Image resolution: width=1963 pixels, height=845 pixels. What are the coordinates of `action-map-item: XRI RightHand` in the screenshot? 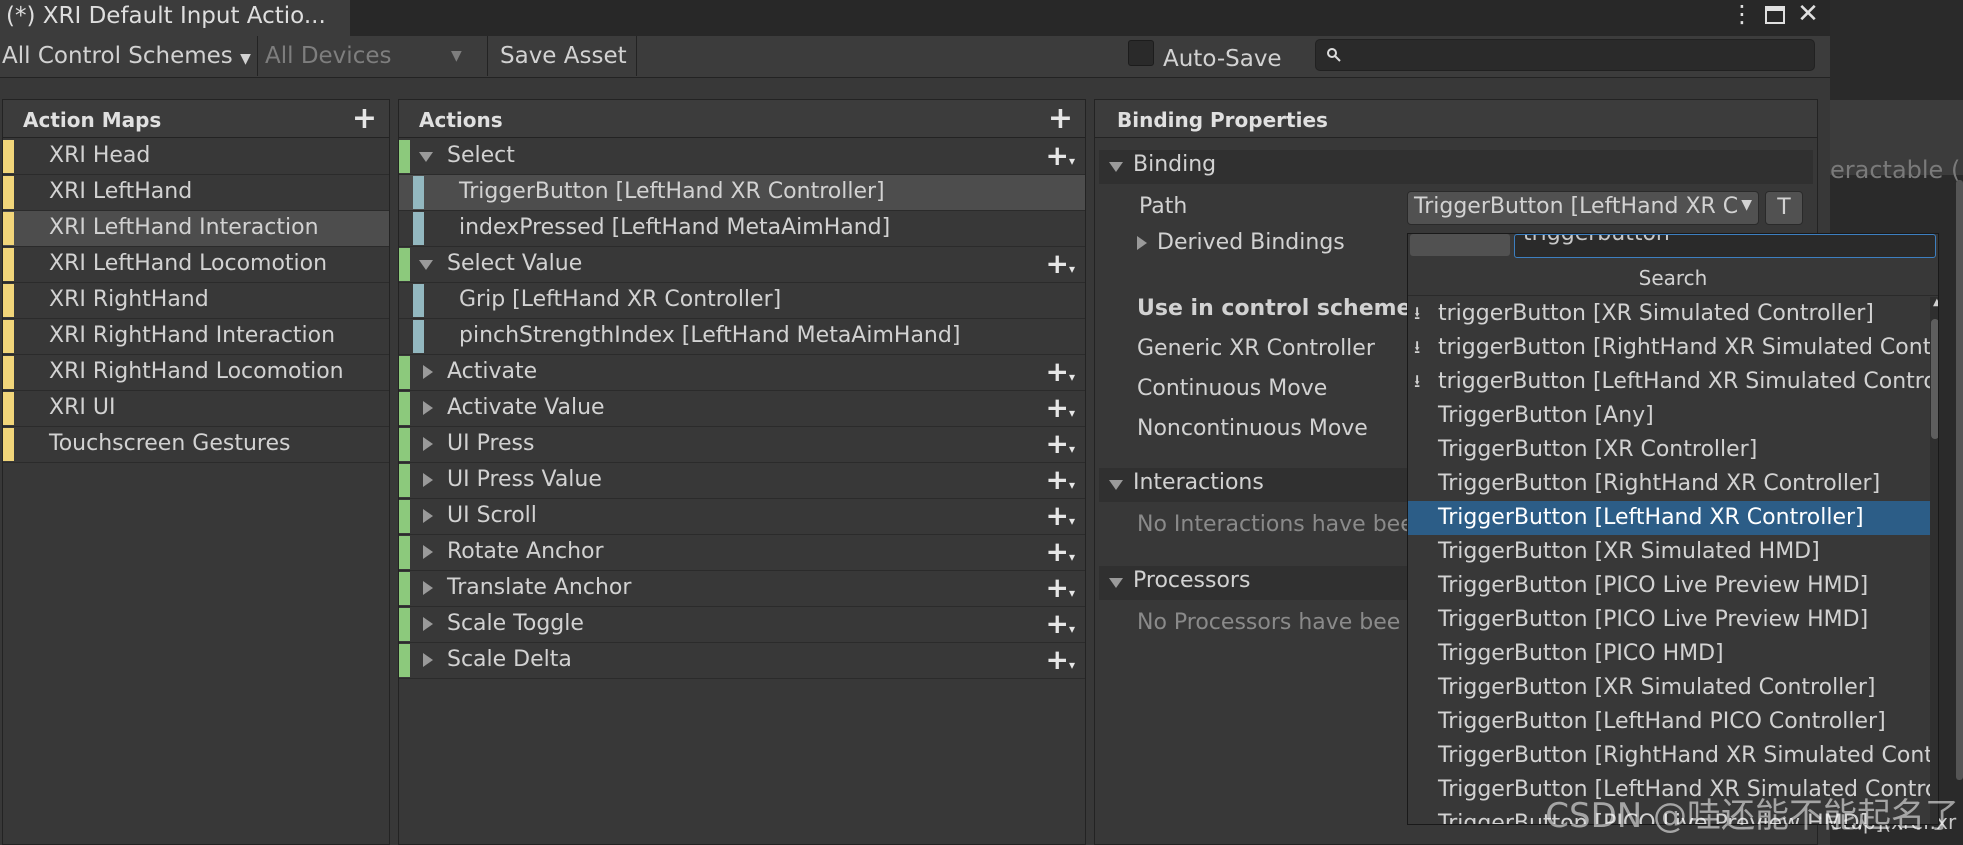 It's located at (196, 301).